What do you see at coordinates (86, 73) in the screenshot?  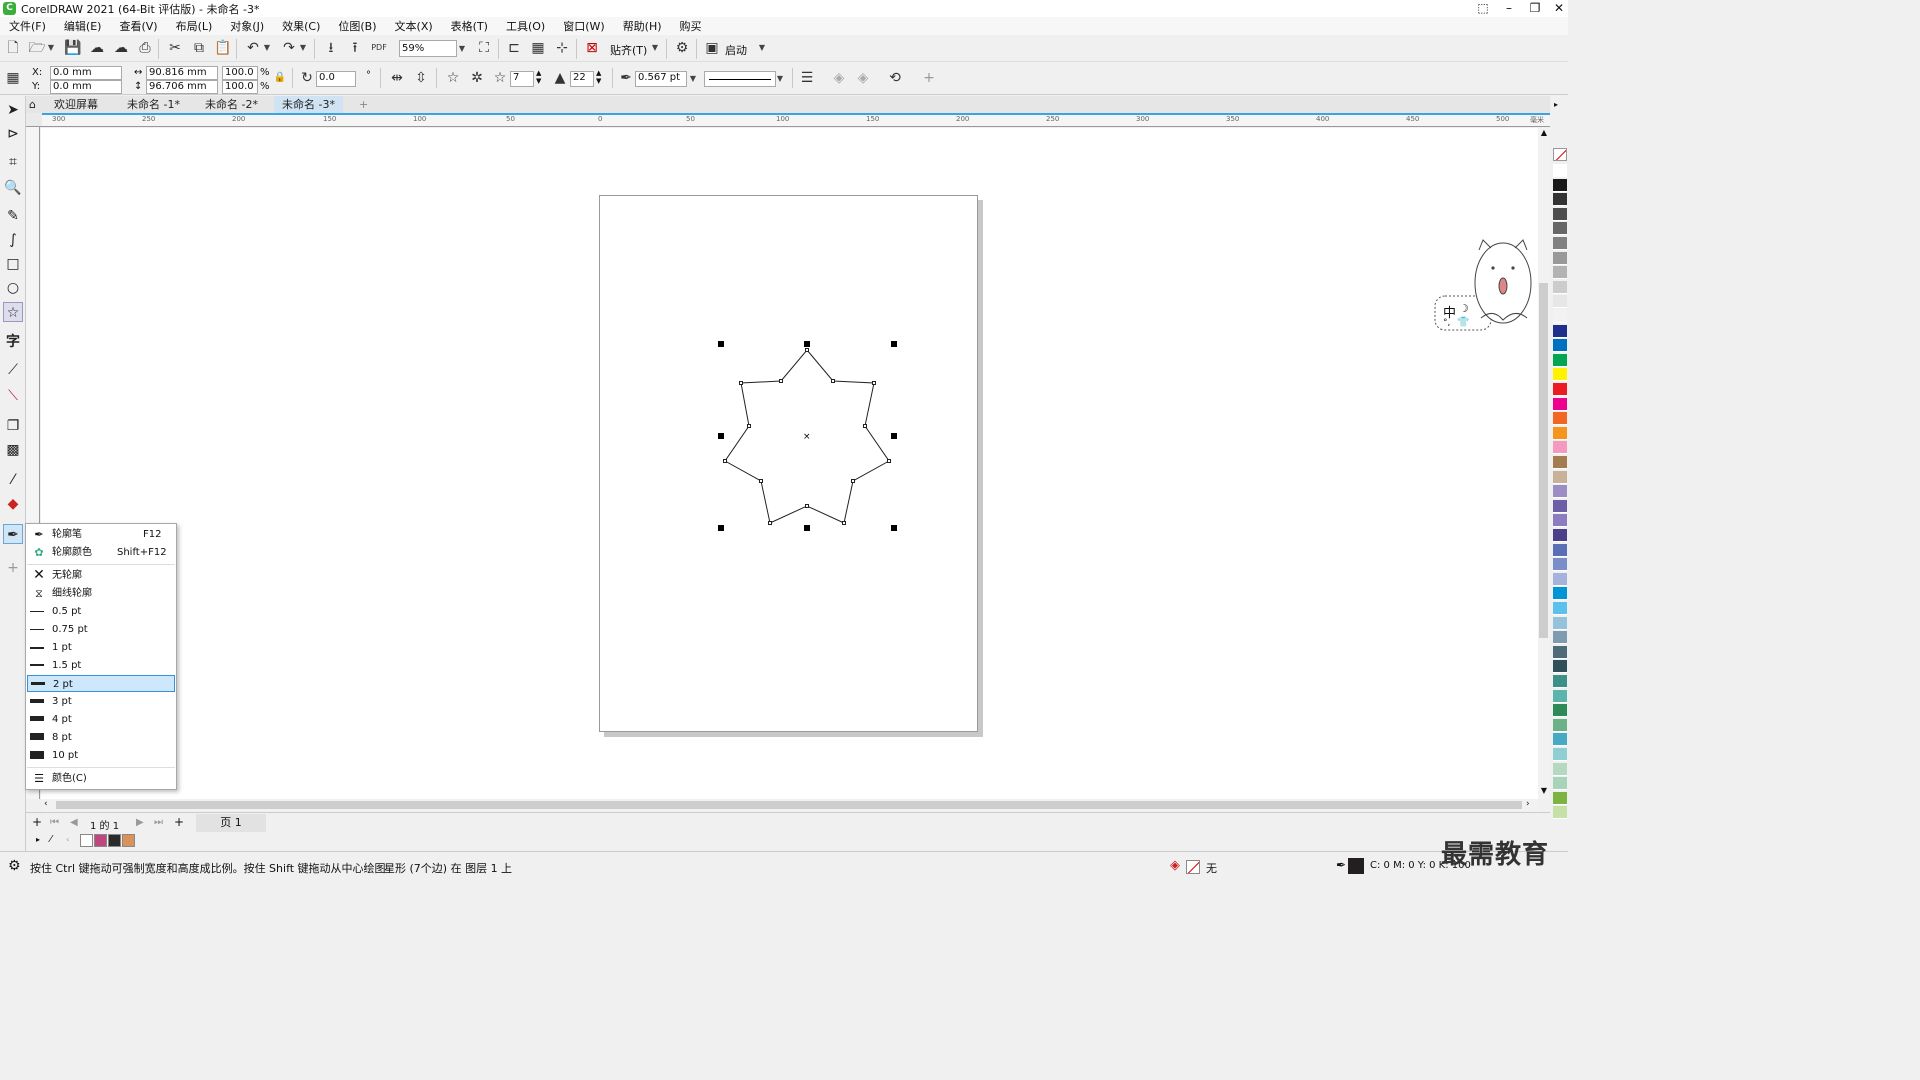 I see `x-position-input: 0.0 mm` at bounding box center [86, 73].